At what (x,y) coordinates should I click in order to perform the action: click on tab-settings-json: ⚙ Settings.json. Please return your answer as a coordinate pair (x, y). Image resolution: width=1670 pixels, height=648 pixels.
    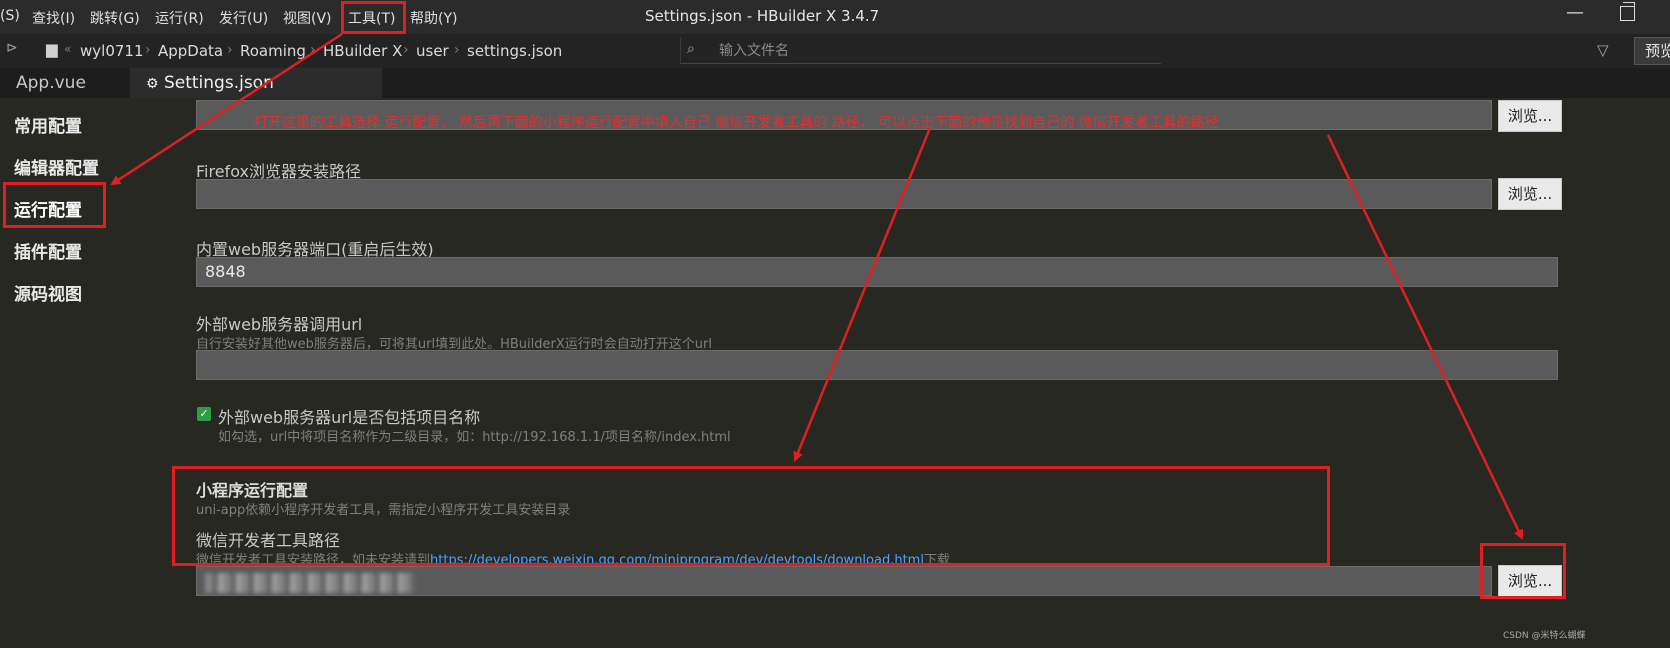
    Looking at the image, I should click on (256, 83).